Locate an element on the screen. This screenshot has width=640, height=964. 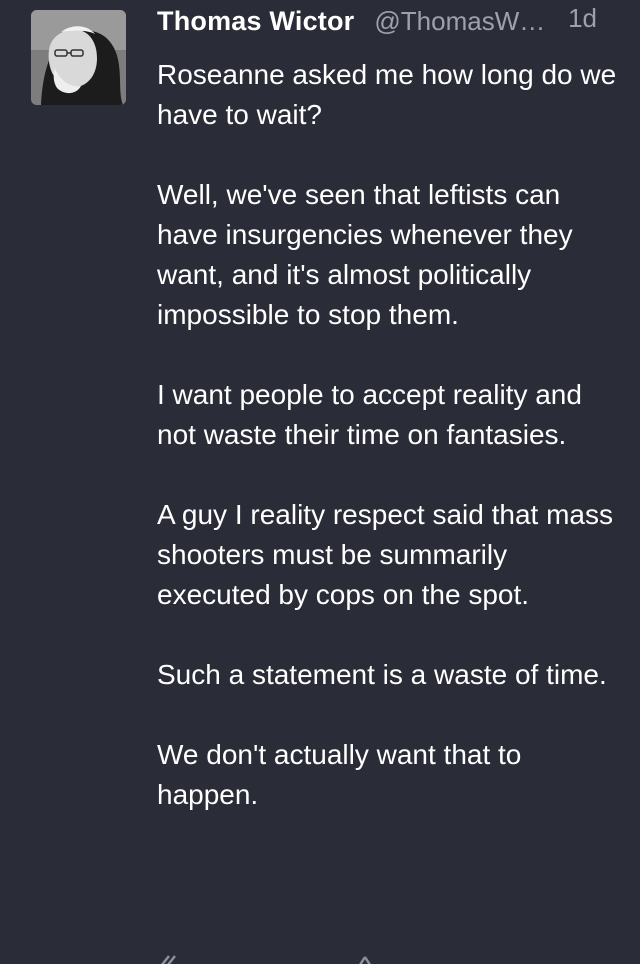
tweet-paragraph: Such a statement is a waste of time. is located at coordinates (382, 674).